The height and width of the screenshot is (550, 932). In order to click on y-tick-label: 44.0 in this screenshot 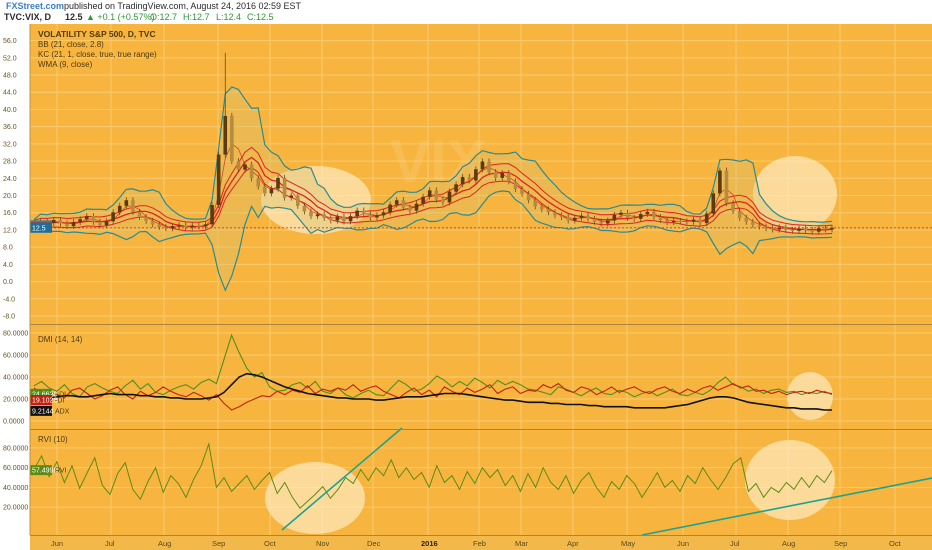, I will do `click(10, 93)`.